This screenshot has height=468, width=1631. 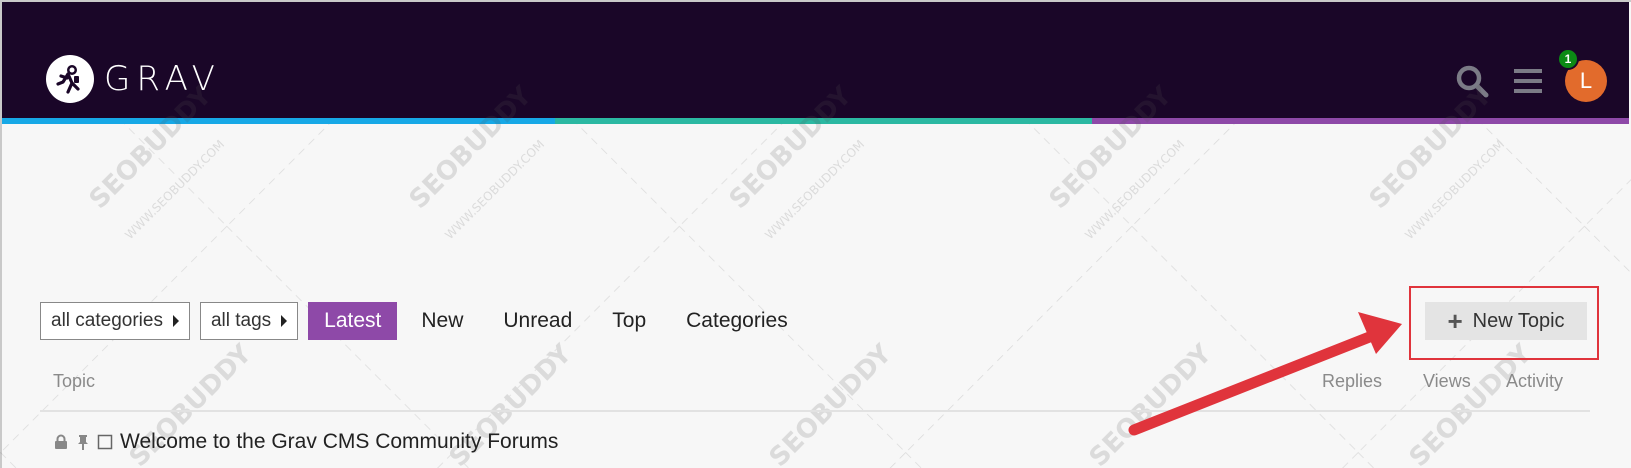 What do you see at coordinates (1455, 321) in the screenshot?
I see `plus-icon: +` at bounding box center [1455, 321].